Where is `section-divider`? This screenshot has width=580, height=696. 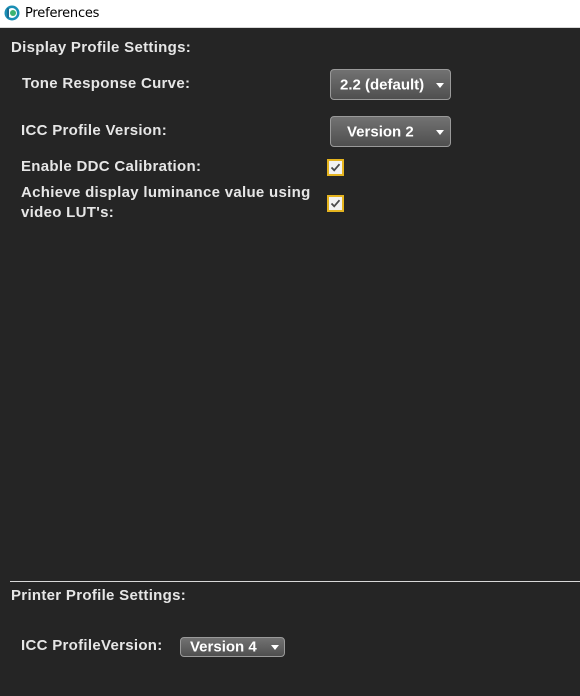 section-divider is located at coordinates (295, 581).